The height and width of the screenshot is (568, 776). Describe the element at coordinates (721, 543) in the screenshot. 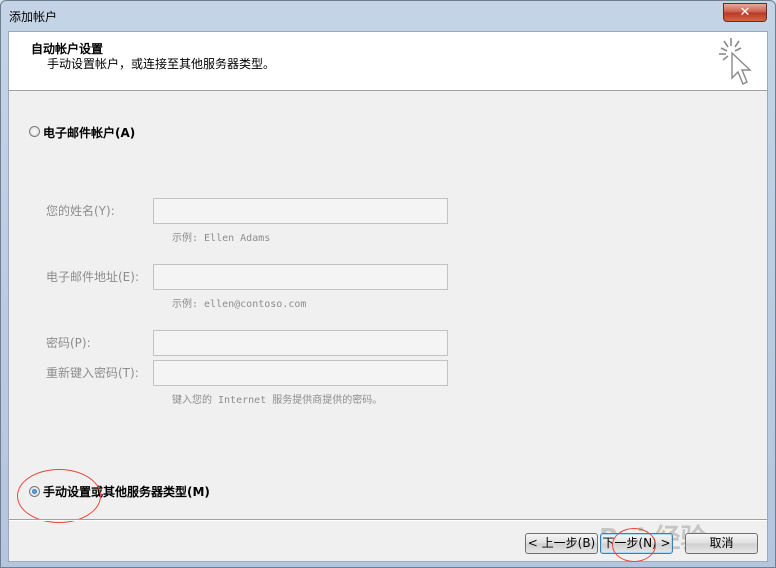

I see `cancel-button: 取消` at that location.